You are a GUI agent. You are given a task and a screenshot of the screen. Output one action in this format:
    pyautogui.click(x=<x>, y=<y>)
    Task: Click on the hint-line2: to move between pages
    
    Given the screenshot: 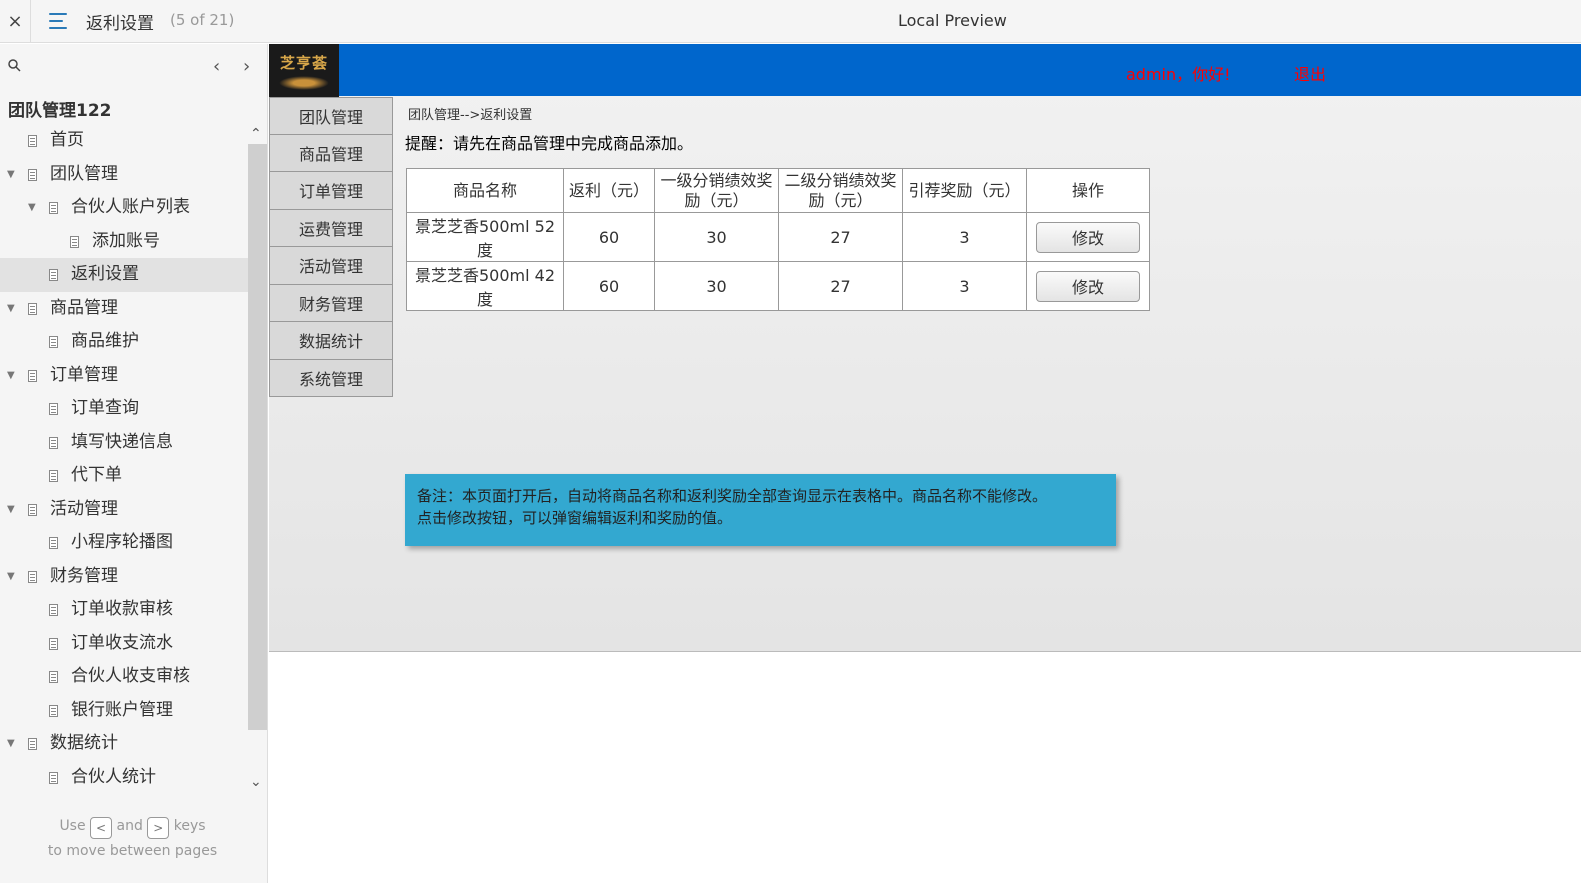 What is the action you would take?
    pyautogui.click(x=132, y=851)
    